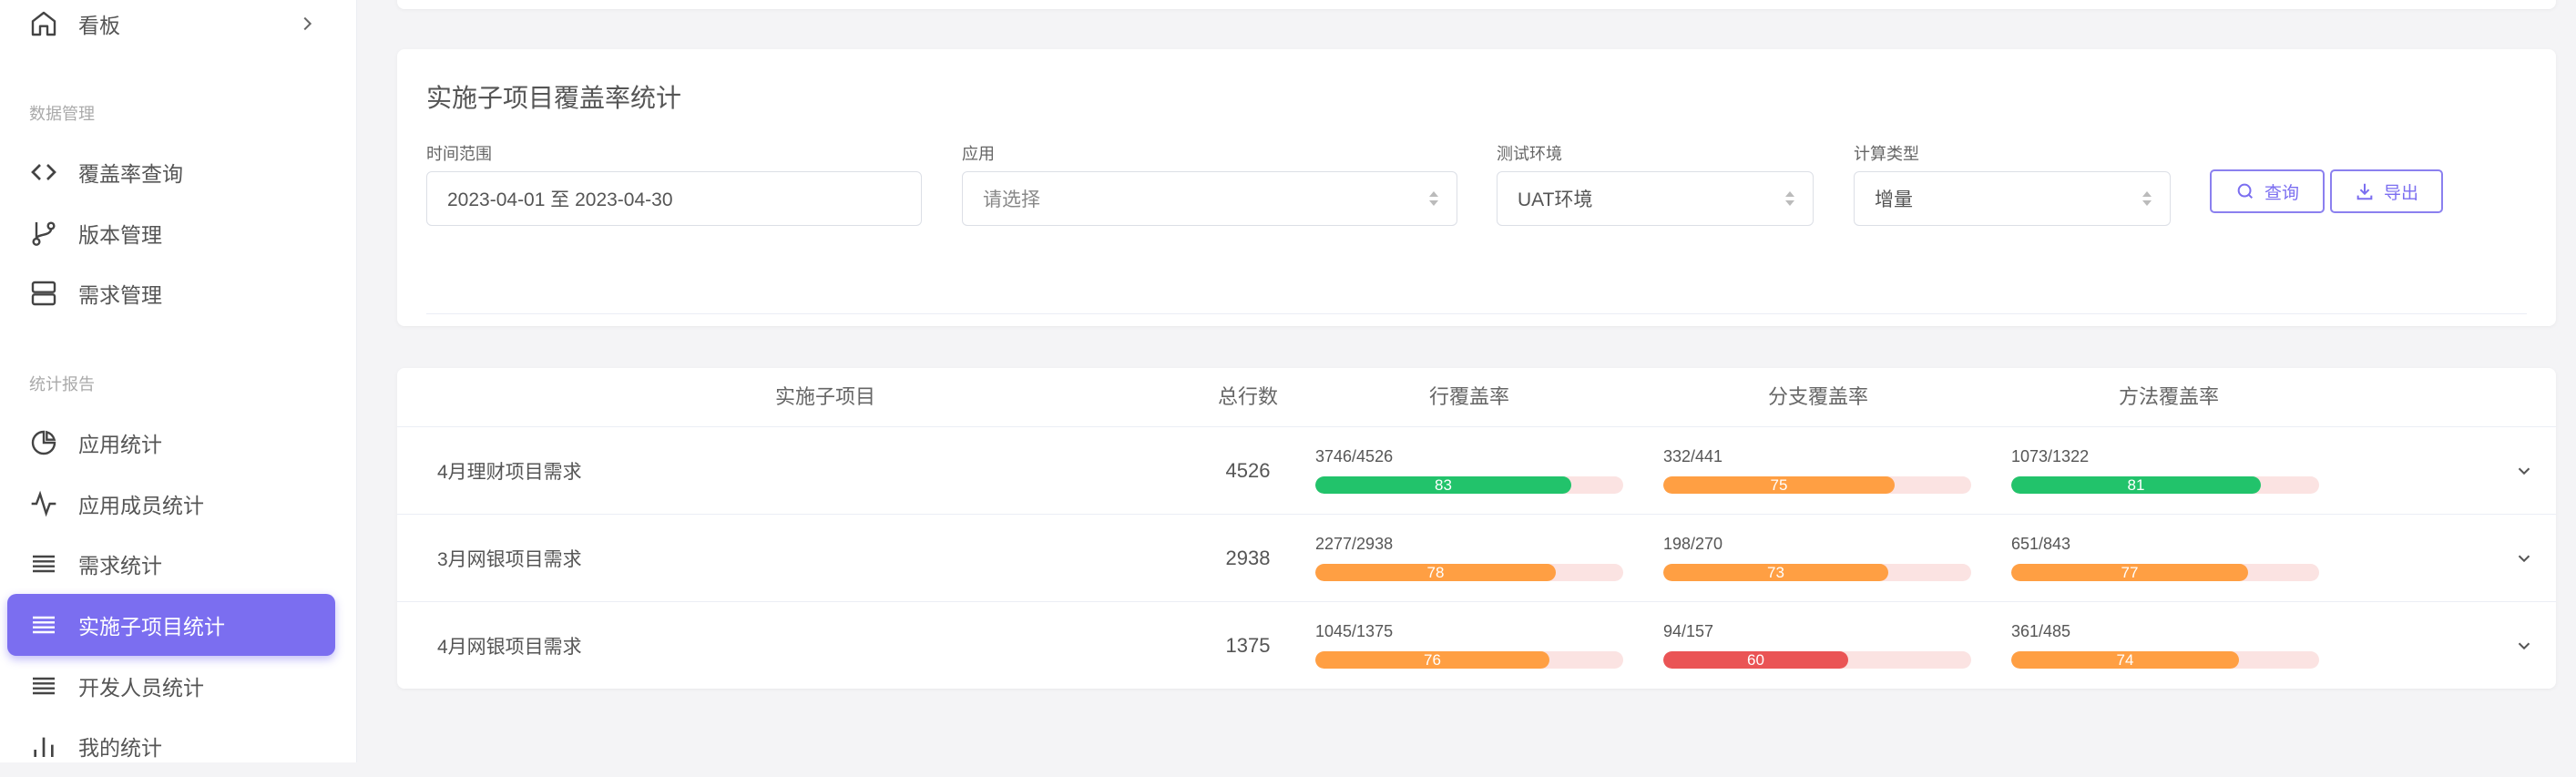  What do you see at coordinates (2166, 645) in the screenshot?
I see `method-coverage: 361/485 74` at bounding box center [2166, 645].